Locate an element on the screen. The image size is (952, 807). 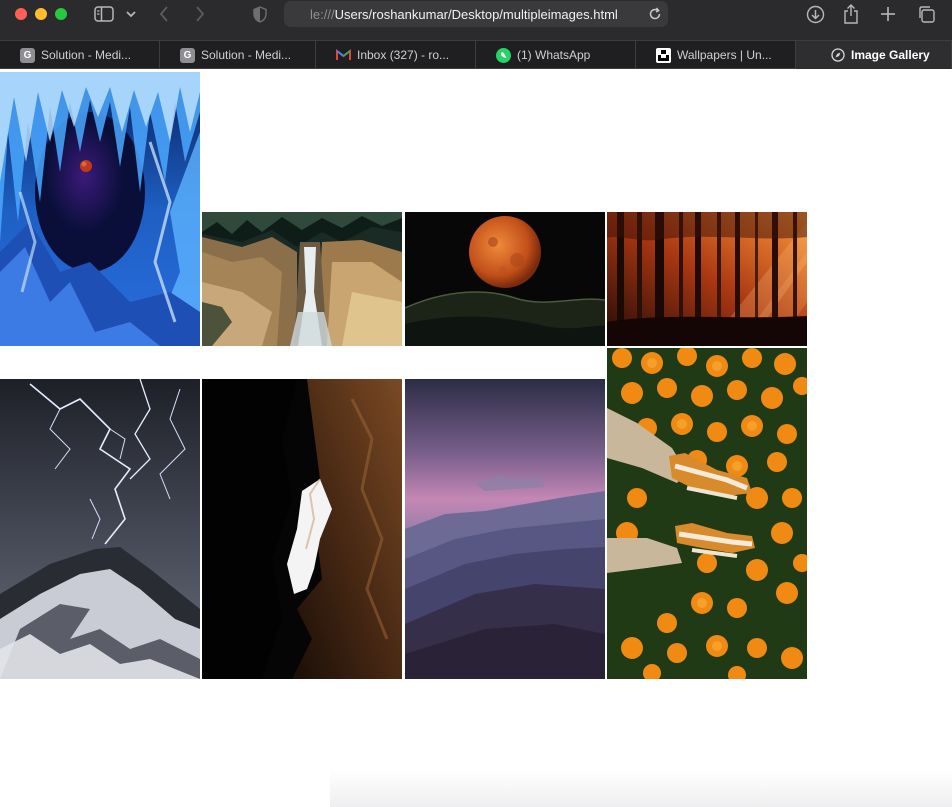
zoom-window-button is located at coordinates (61, 14).